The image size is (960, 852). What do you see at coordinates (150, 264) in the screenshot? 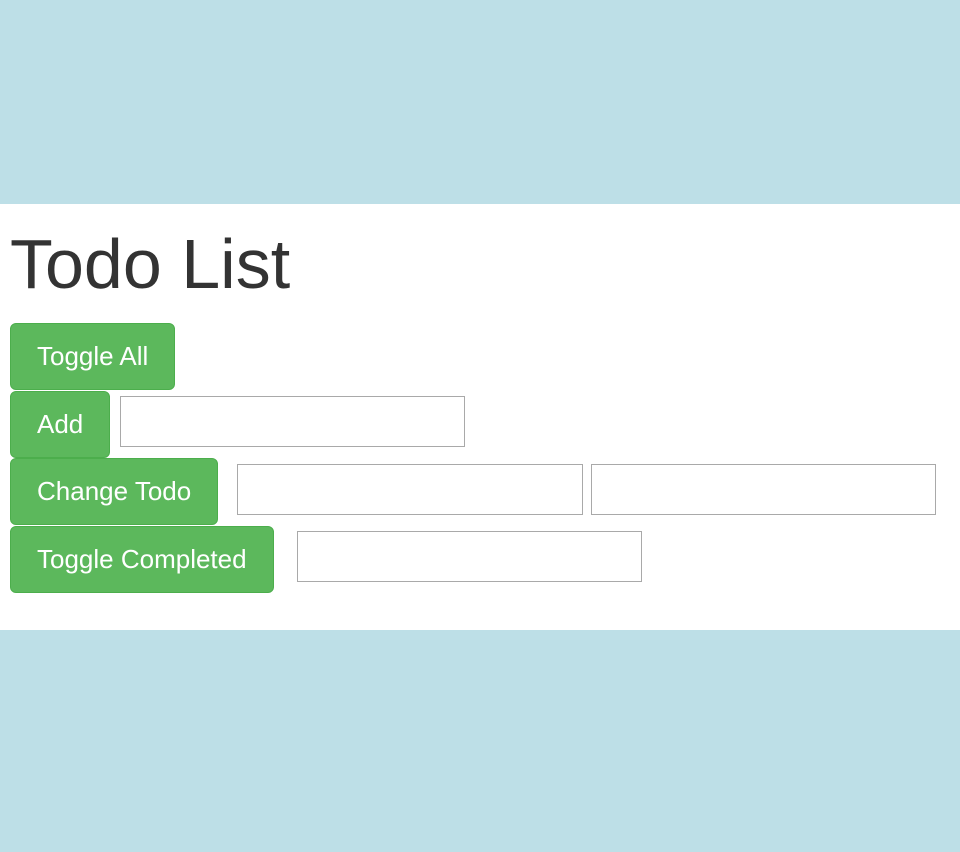
I see `page-title: Todo List` at bounding box center [150, 264].